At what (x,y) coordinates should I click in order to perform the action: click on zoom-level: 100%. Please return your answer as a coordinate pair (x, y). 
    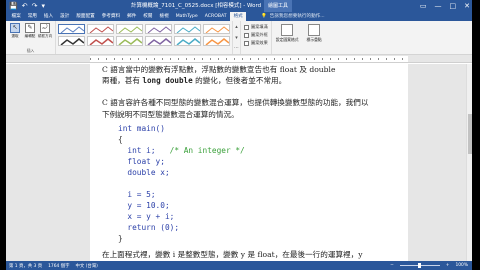
    Looking at the image, I should click on (461, 265).